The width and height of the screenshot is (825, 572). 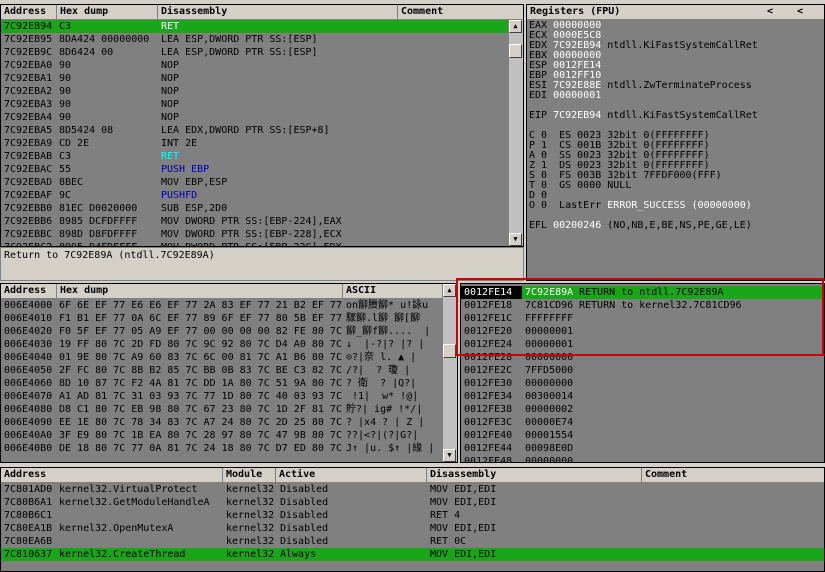 What do you see at coordinates (249, 475) in the screenshot?
I see `bp-col-header-module: Module` at bounding box center [249, 475].